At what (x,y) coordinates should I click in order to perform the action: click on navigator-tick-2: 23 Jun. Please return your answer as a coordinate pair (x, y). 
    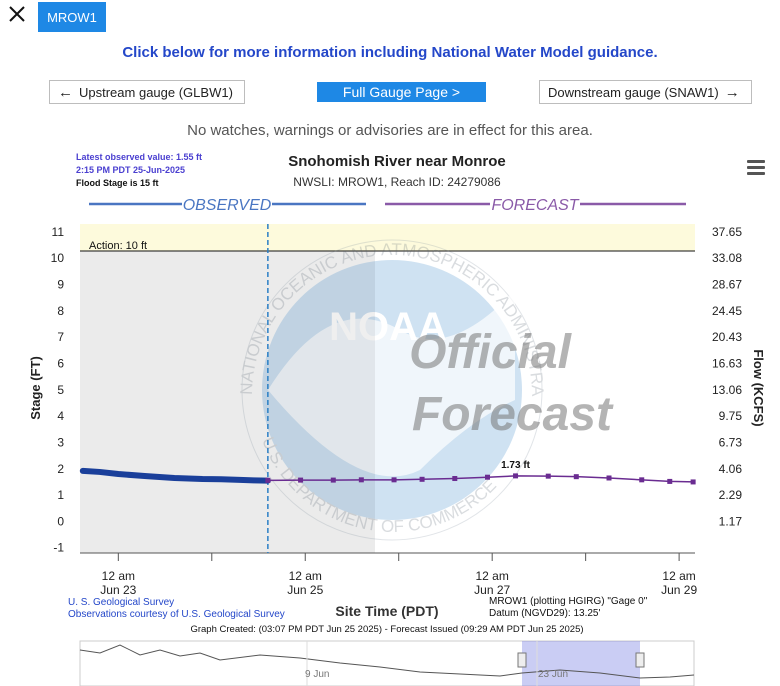
    Looking at the image, I should click on (553, 674).